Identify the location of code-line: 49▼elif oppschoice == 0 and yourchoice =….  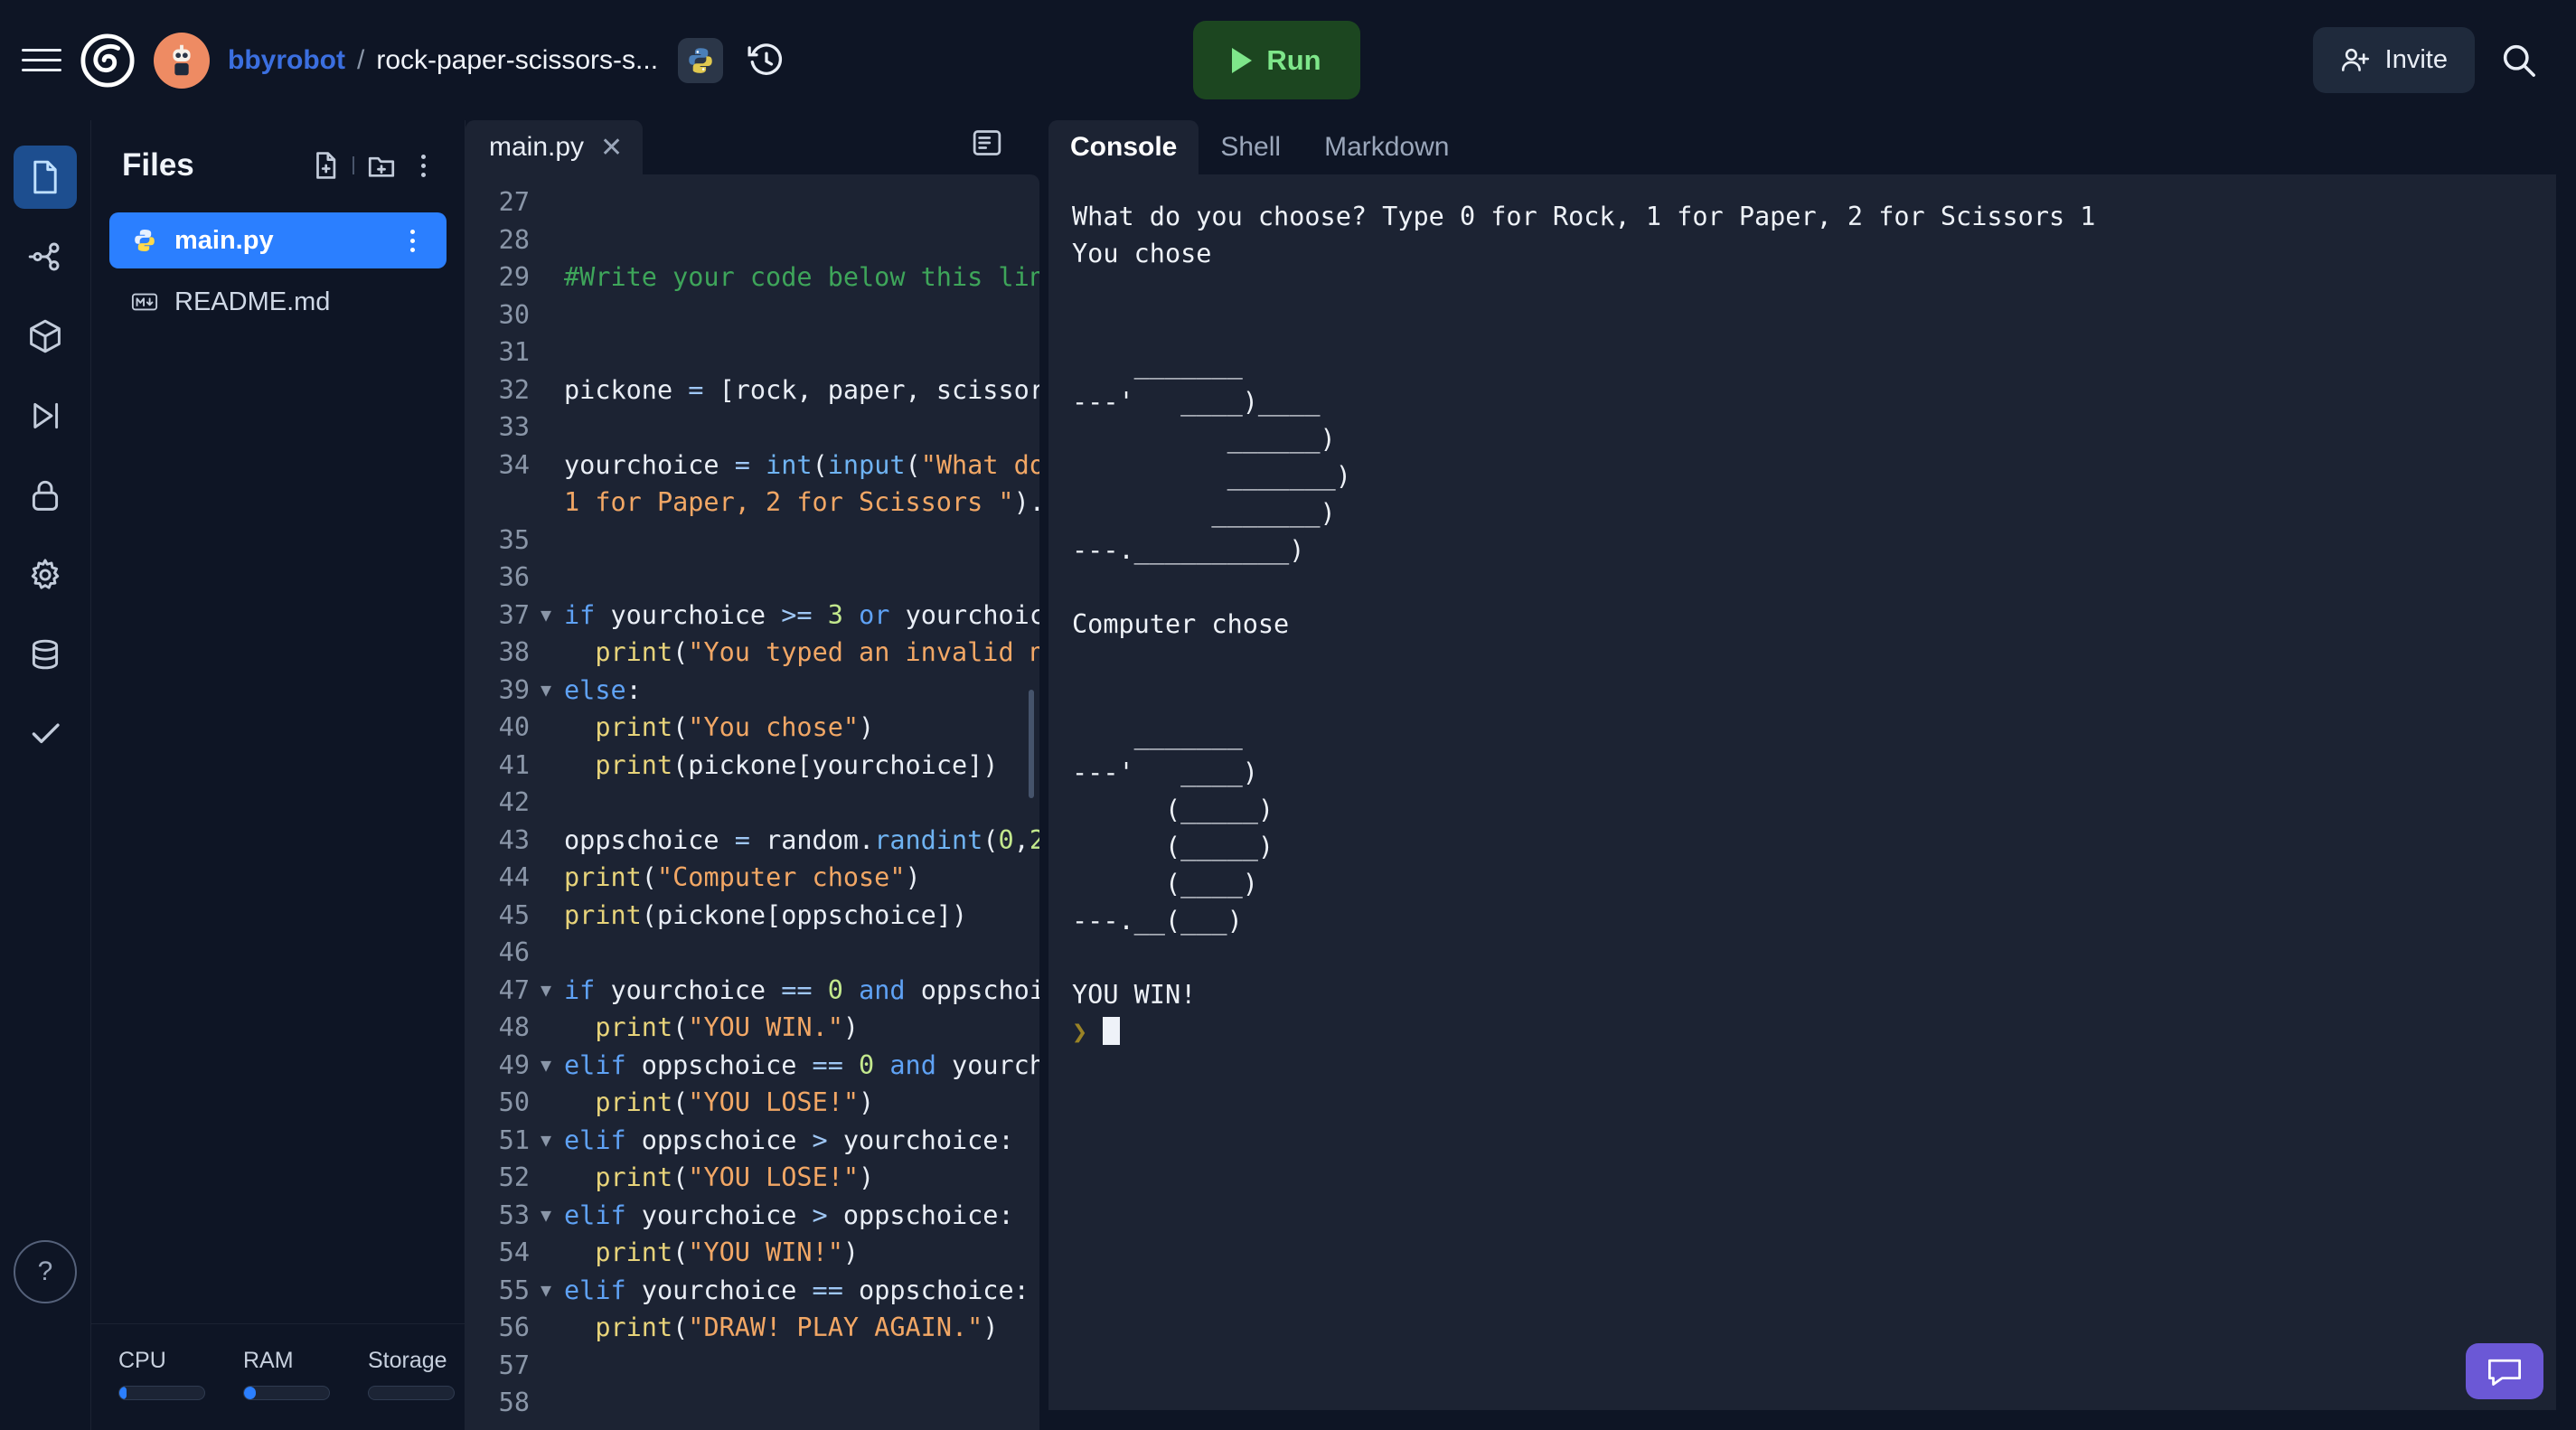
(752, 1066).